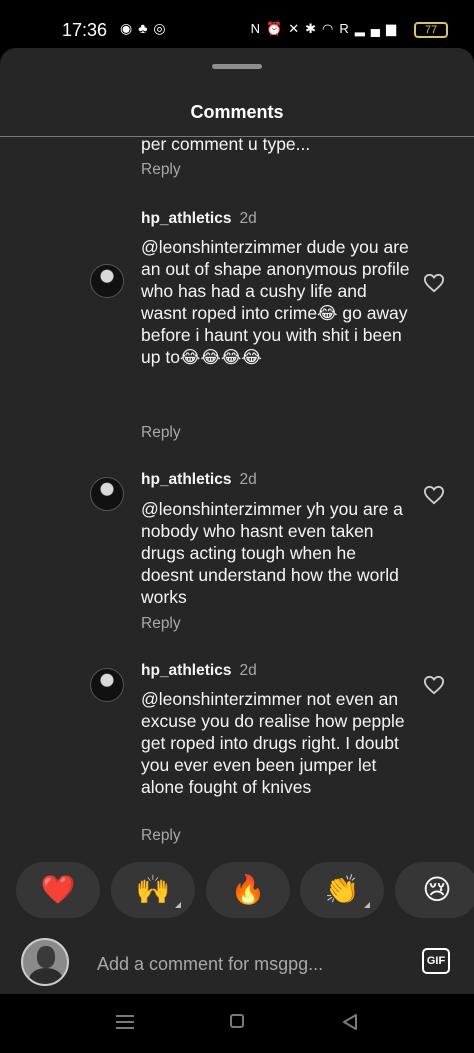 This screenshot has width=474, height=1053. What do you see at coordinates (58, 890) in the screenshot?
I see `reaction-heart-button: ❤️` at bounding box center [58, 890].